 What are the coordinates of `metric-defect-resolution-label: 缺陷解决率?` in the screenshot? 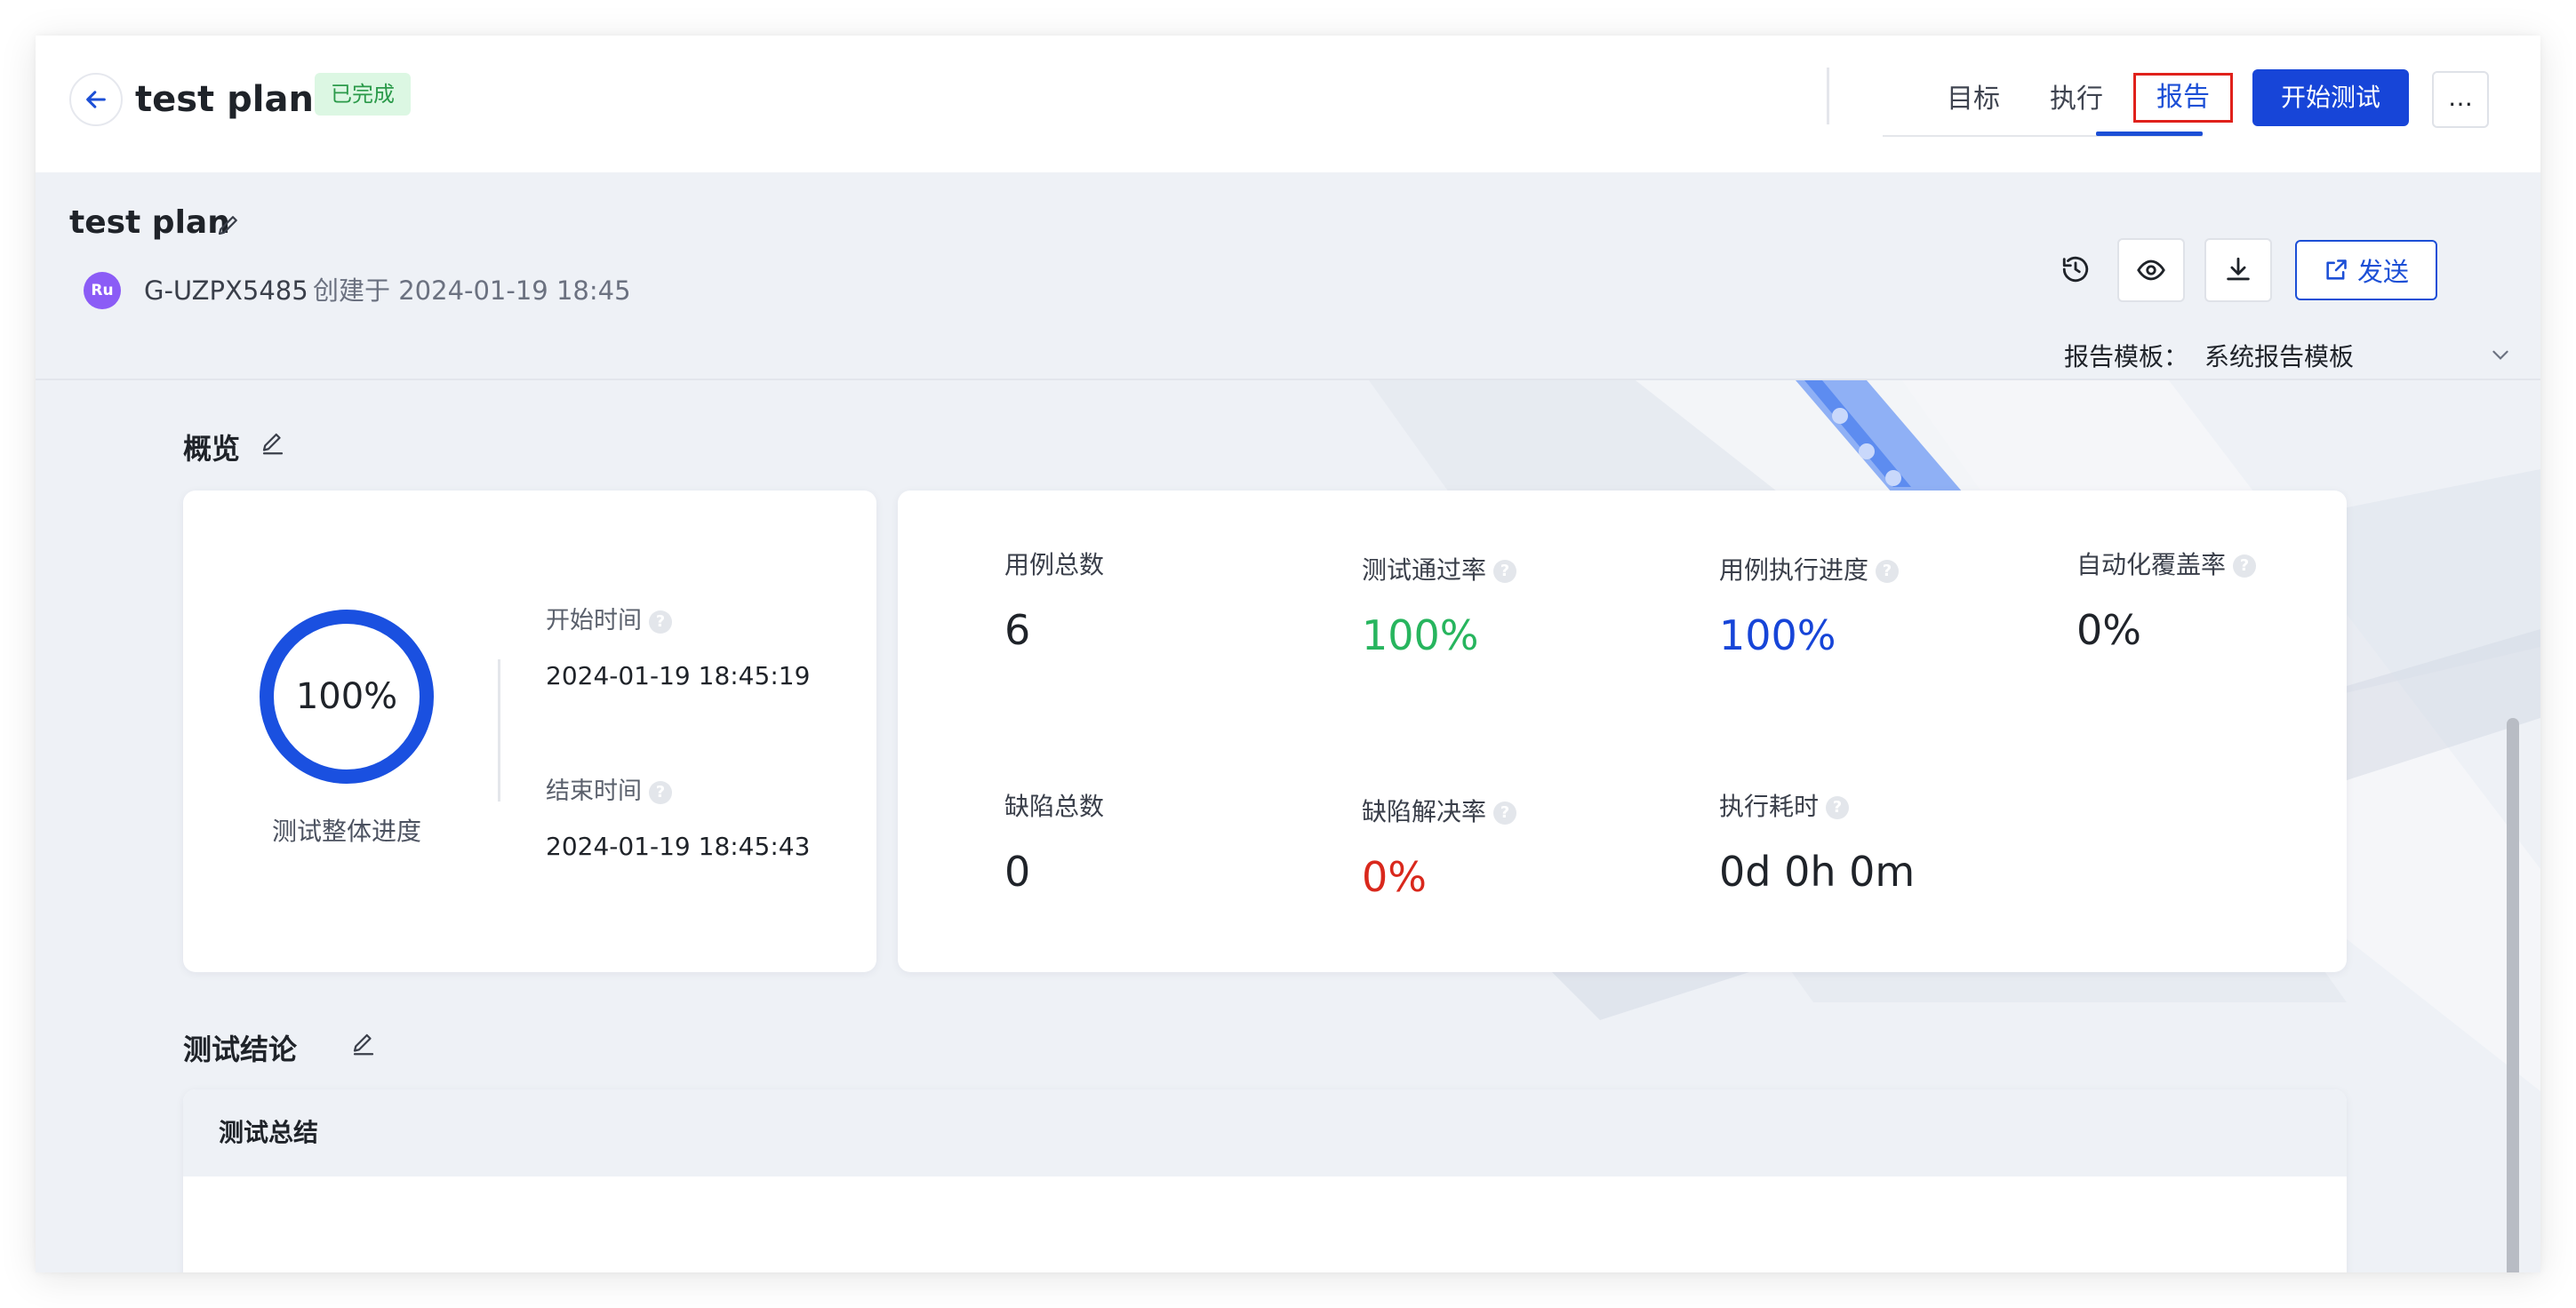 It's located at (1439, 810).